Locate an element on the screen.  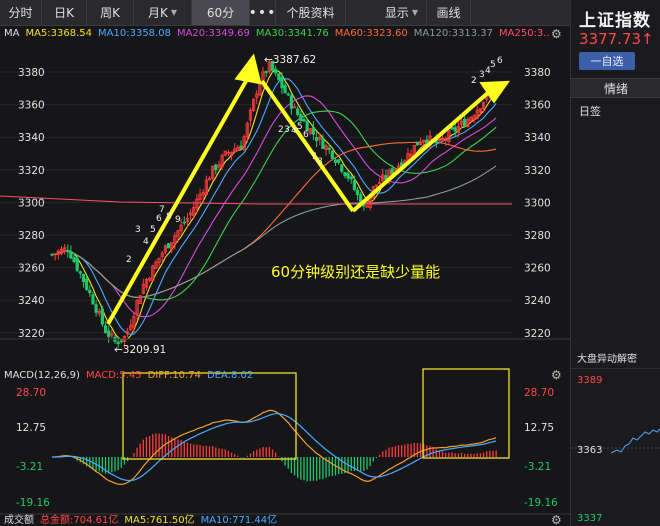
td-count-down: 8 is located at coordinates (320, 162).